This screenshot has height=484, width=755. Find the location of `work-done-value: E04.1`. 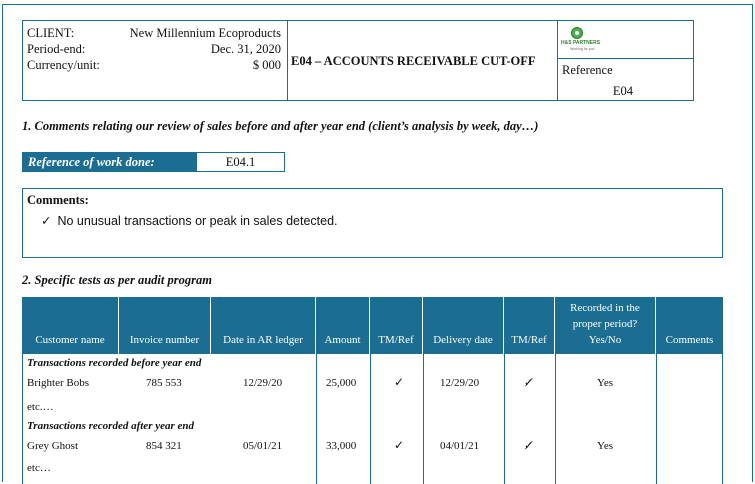

work-done-value: E04.1 is located at coordinates (240, 162).